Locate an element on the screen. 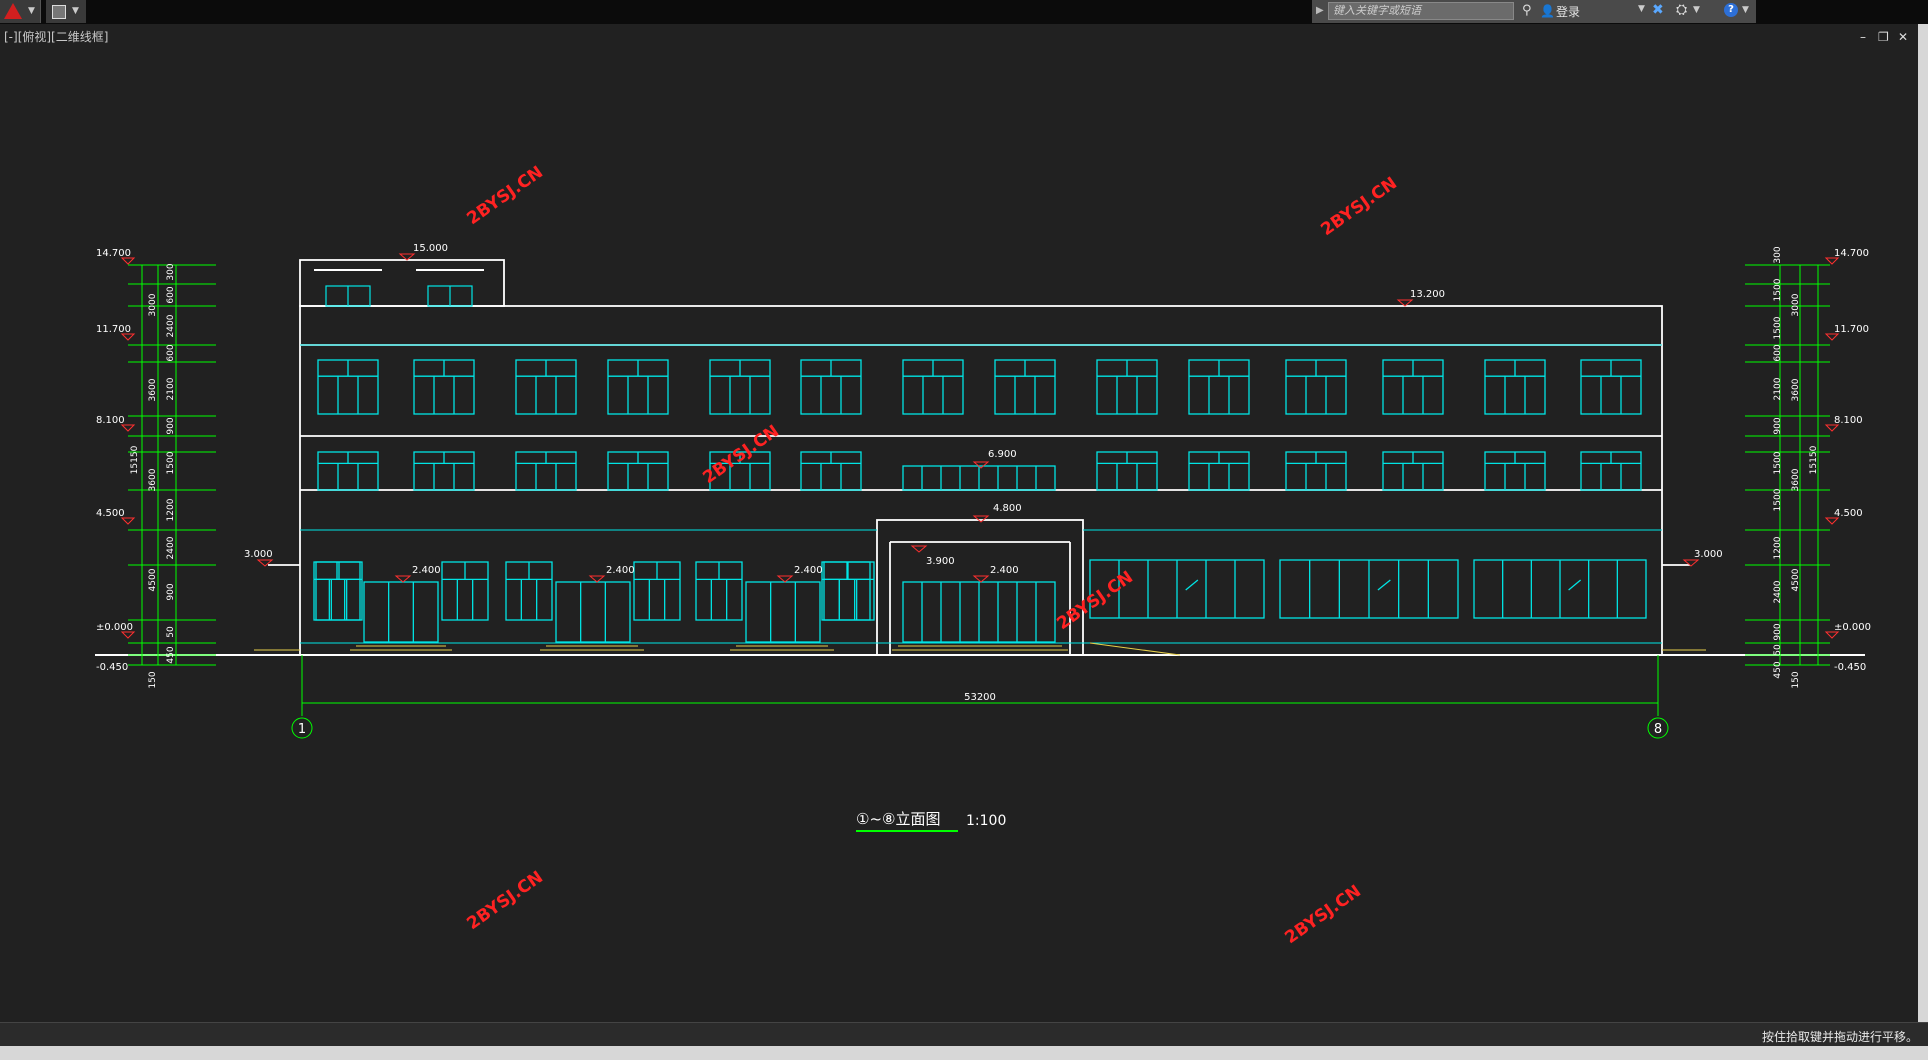  drawing-scale: 1:100 is located at coordinates (986, 821).